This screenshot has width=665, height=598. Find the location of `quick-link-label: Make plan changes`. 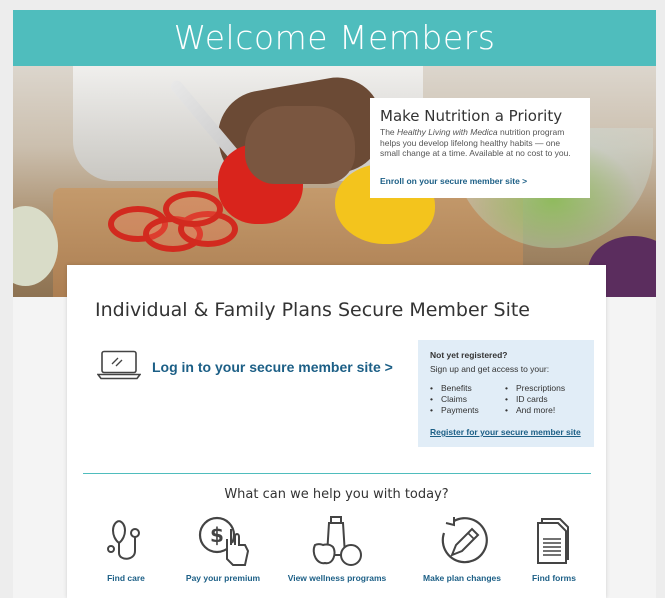

quick-link-label: Make plan changes is located at coordinates (462, 578).